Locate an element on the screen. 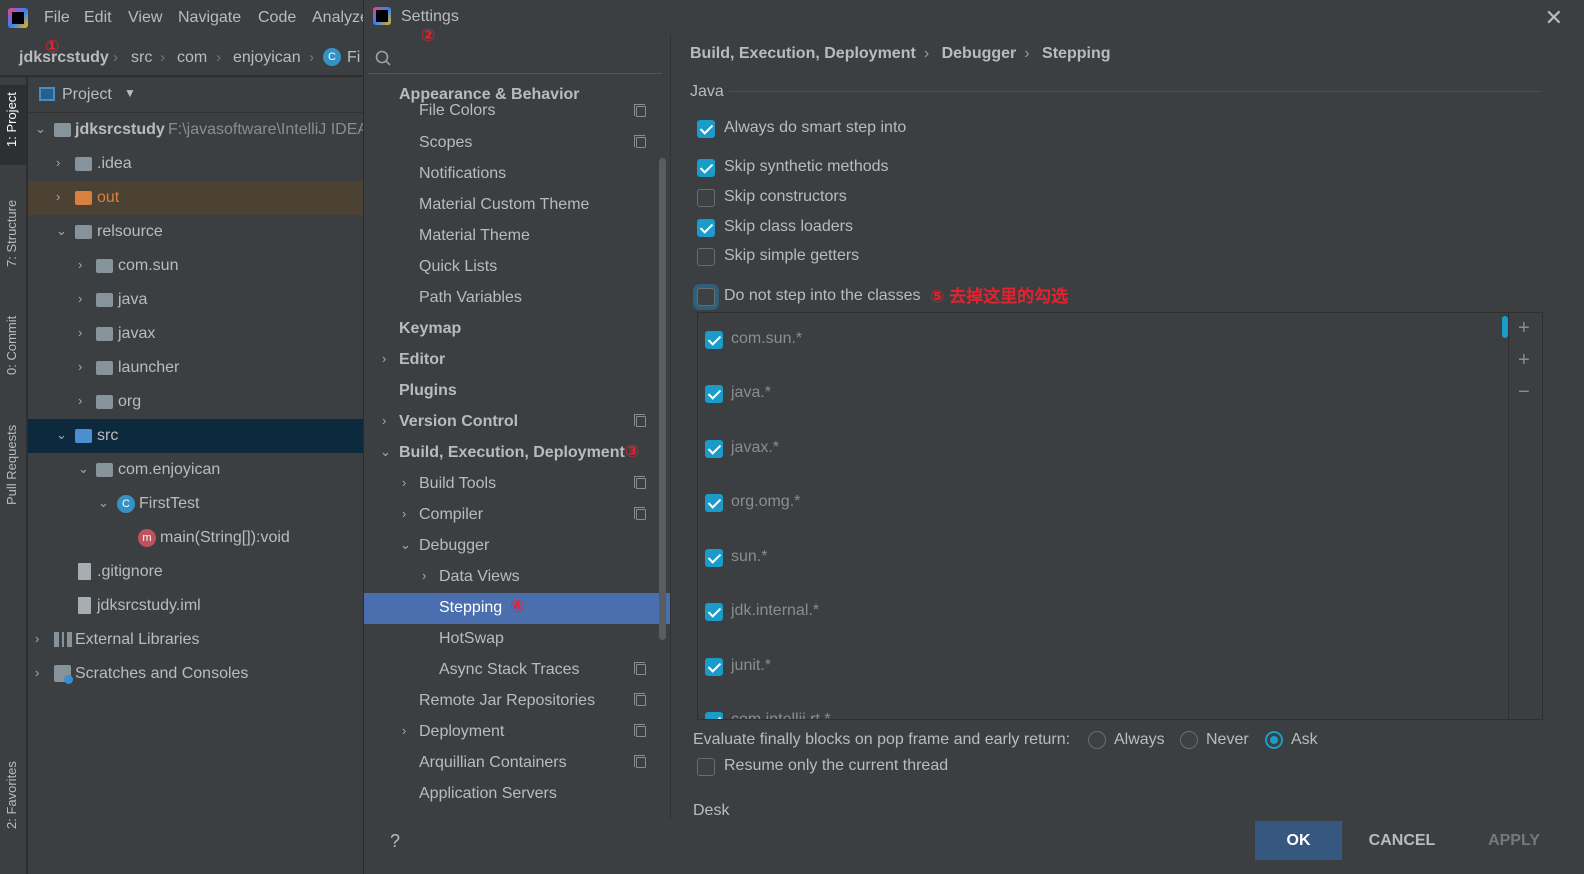 This screenshot has height=874, width=1584. tree-item-com-enjoyican: ⌄ com.enjoyican is located at coordinates (199, 470).